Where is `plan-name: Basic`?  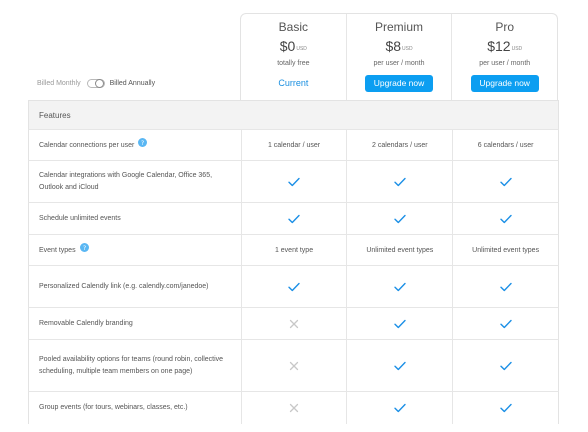 plan-name: Basic is located at coordinates (293, 27).